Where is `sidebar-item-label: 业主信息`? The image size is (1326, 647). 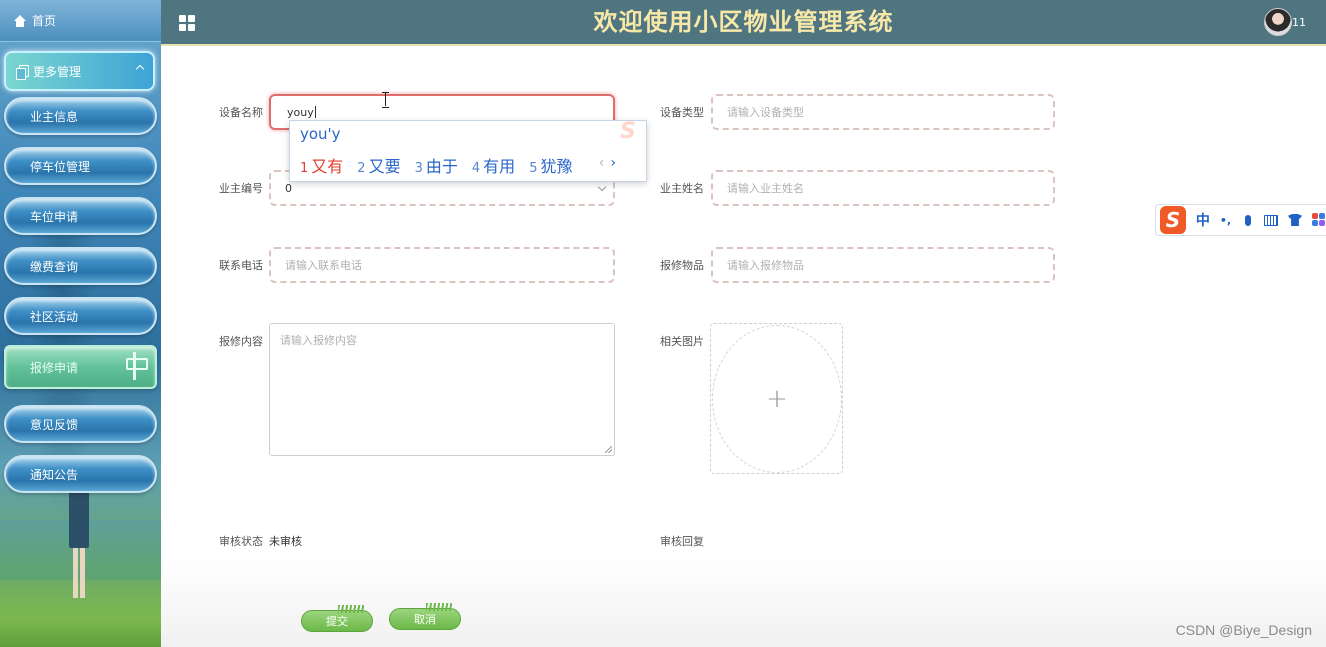
sidebar-item-label: 业主信息 is located at coordinates (54, 116).